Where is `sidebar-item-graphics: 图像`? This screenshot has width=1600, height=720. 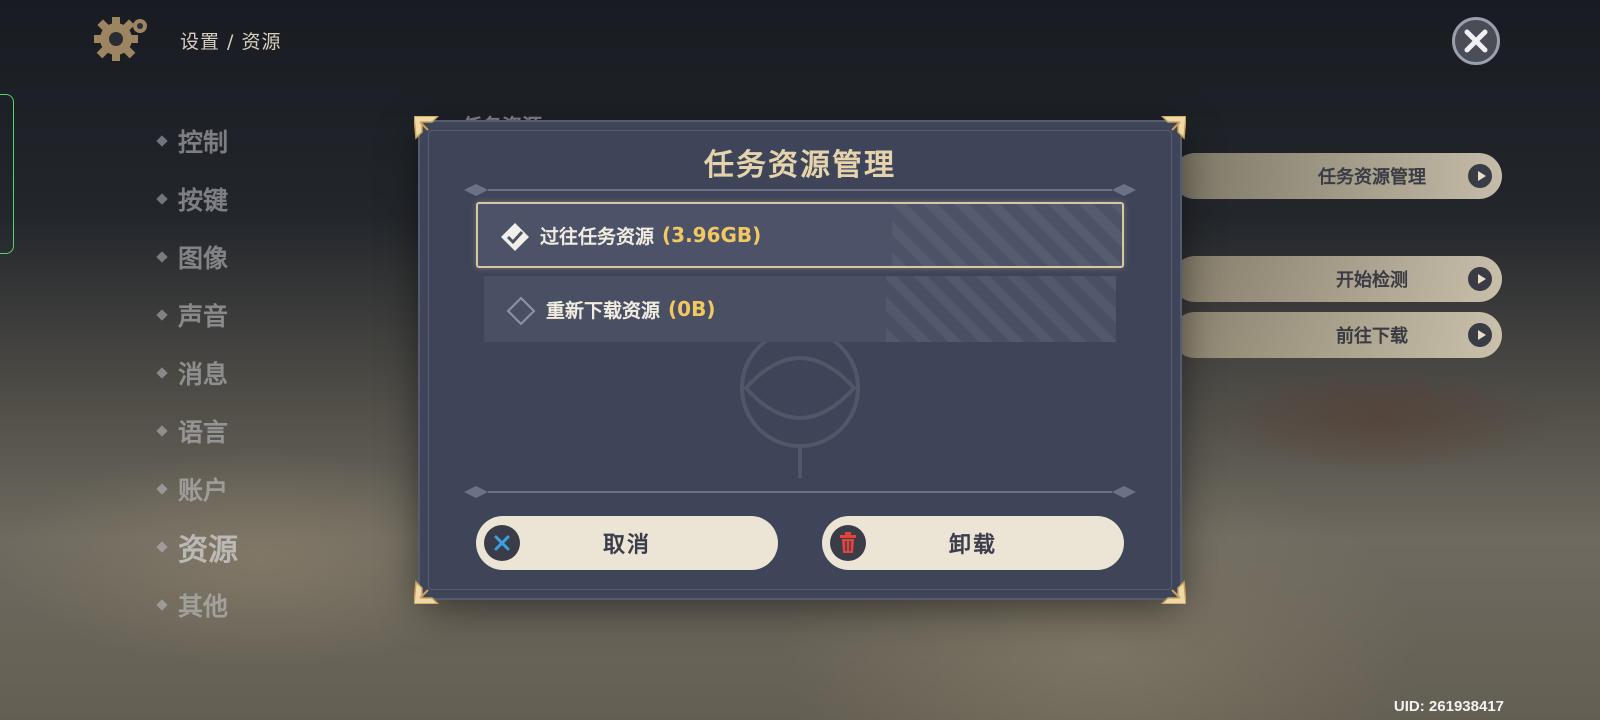
sidebar-item-graphics: 图像 is located at coordinates (197, 257).